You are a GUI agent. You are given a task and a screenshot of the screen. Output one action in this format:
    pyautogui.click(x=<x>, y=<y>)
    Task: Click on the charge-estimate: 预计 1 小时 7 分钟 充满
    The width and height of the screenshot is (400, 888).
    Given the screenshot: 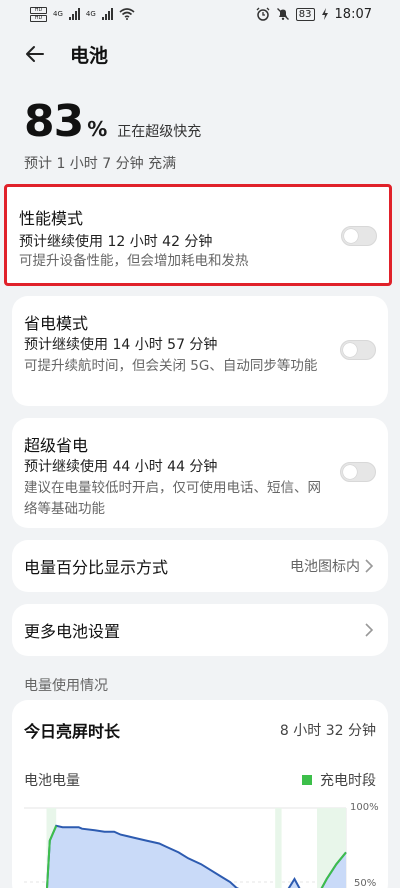 What is the action you would take?
    pyautogui.click(x=100, y=164)
    